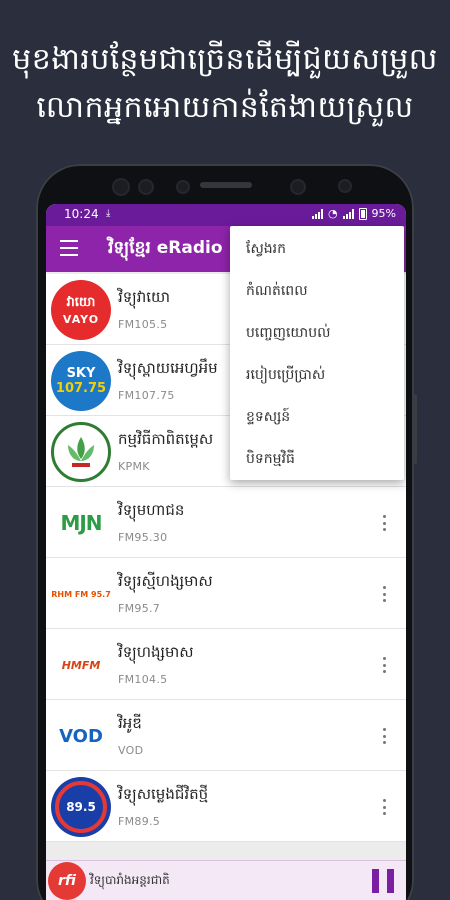 The height and width of the screenshot is (900, 450). What do you see at coordinates (67, 881) in the screenshot?
I see `player-station-logo: rfi` at bounding box center [67, 881].